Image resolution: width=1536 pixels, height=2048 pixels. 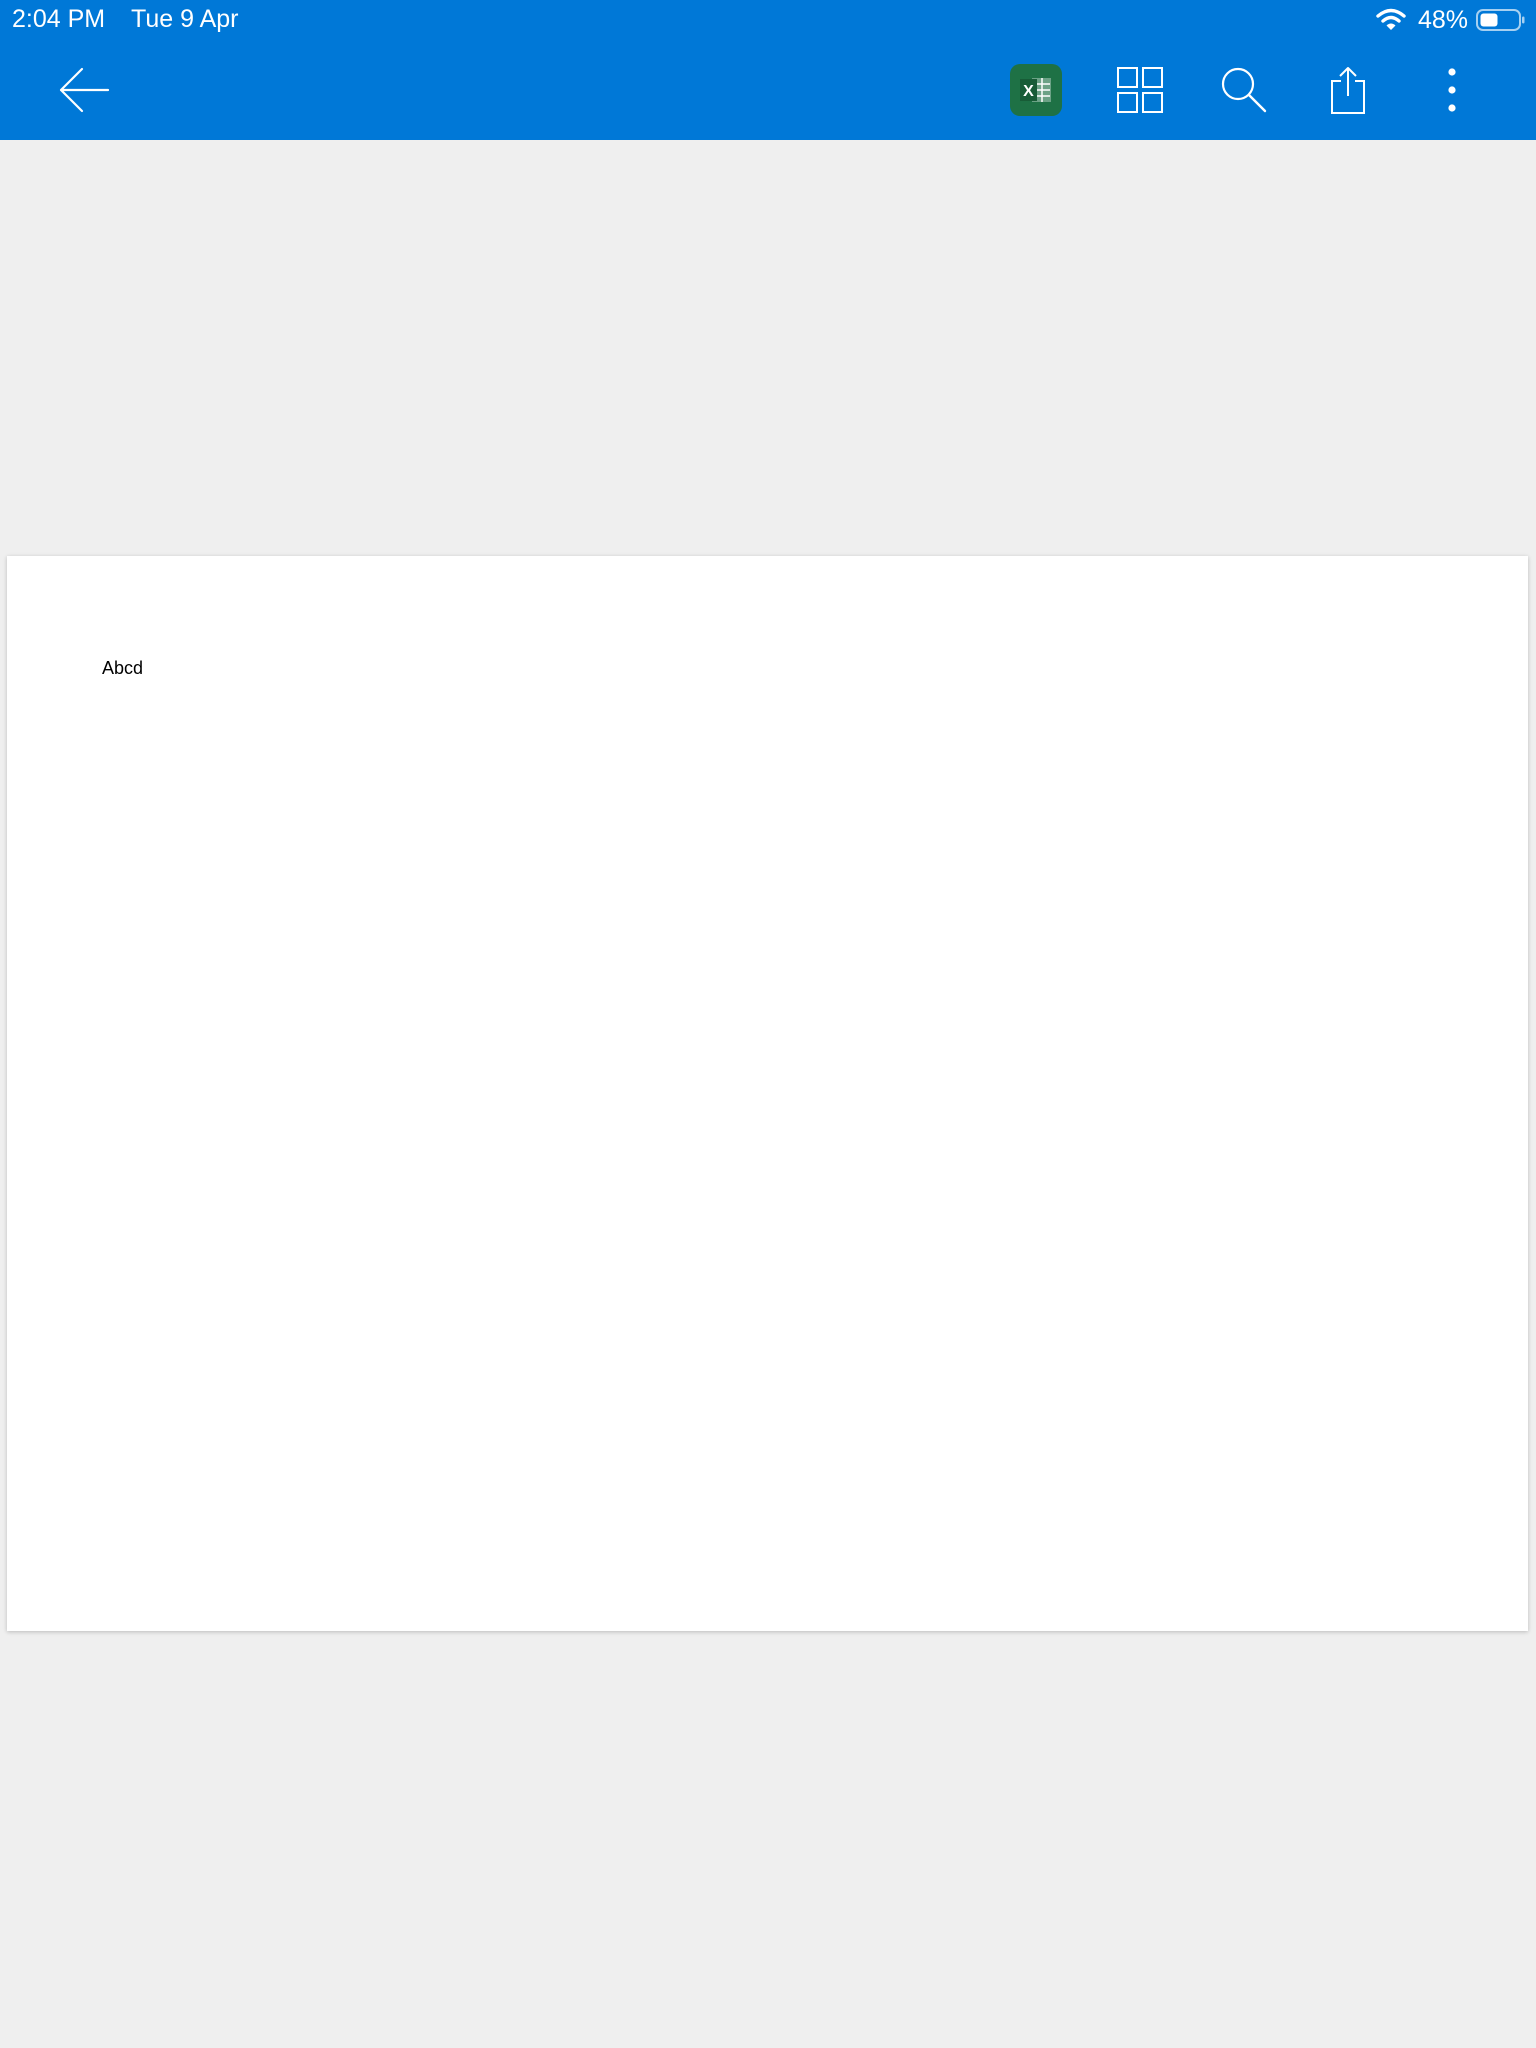 I want to click on status-date: Tue 9 Apr, so click(x=185, y=19).